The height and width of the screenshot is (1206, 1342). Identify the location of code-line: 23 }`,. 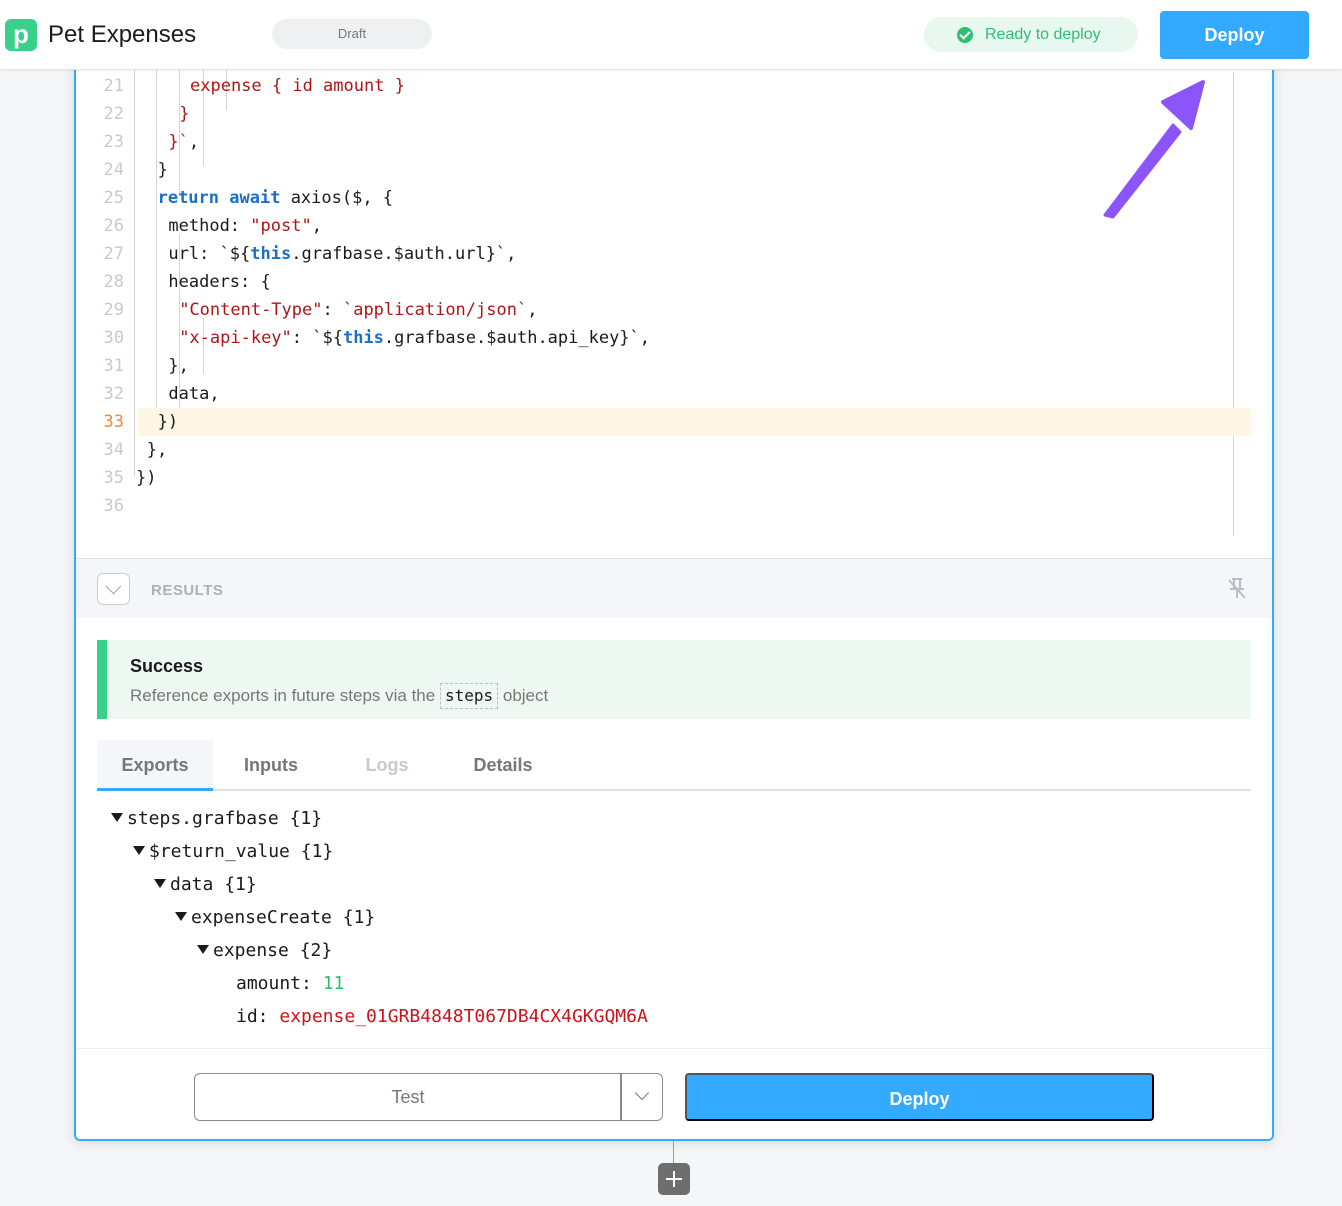
(663, 142).